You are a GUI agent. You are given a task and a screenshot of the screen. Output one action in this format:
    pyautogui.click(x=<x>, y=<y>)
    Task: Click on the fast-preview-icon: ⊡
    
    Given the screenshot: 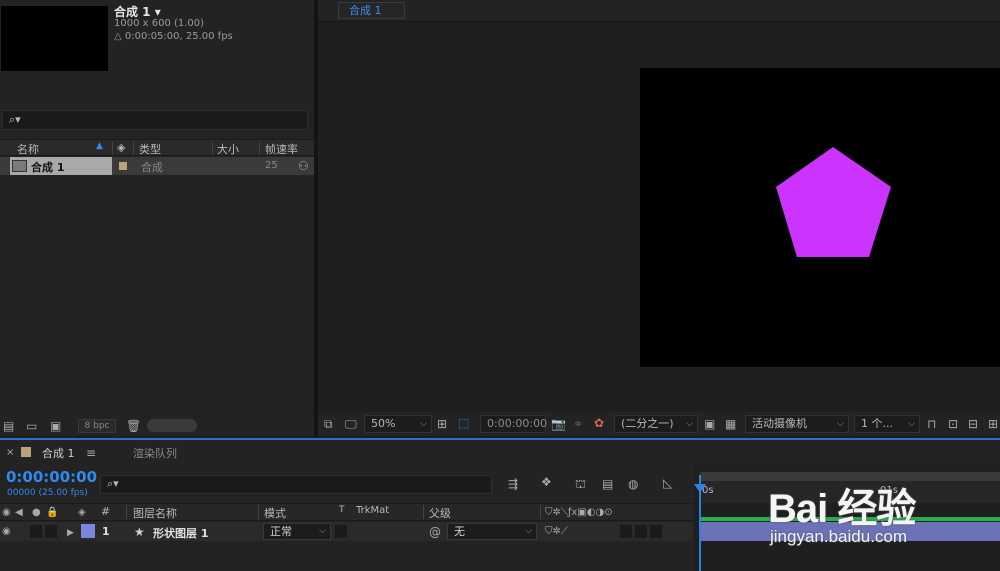 What is the action you would take?
    pyautogui.click(x=953, y=424)
    